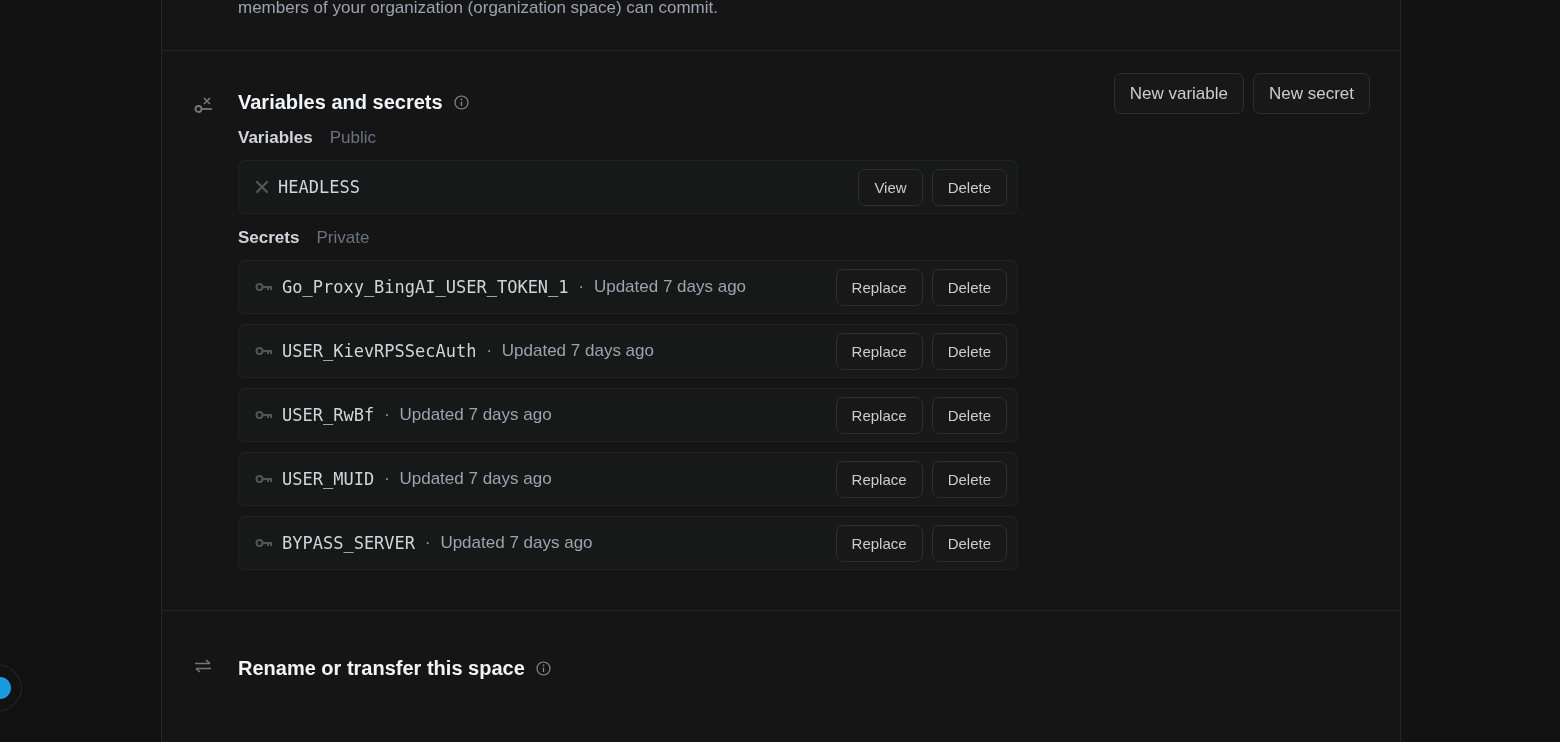 The image size is (1560, 742). What do you see at coordinates (319, 187) in the screenshot?
I see `variable-name: HEADLESS` at bounding box center [319, 187].